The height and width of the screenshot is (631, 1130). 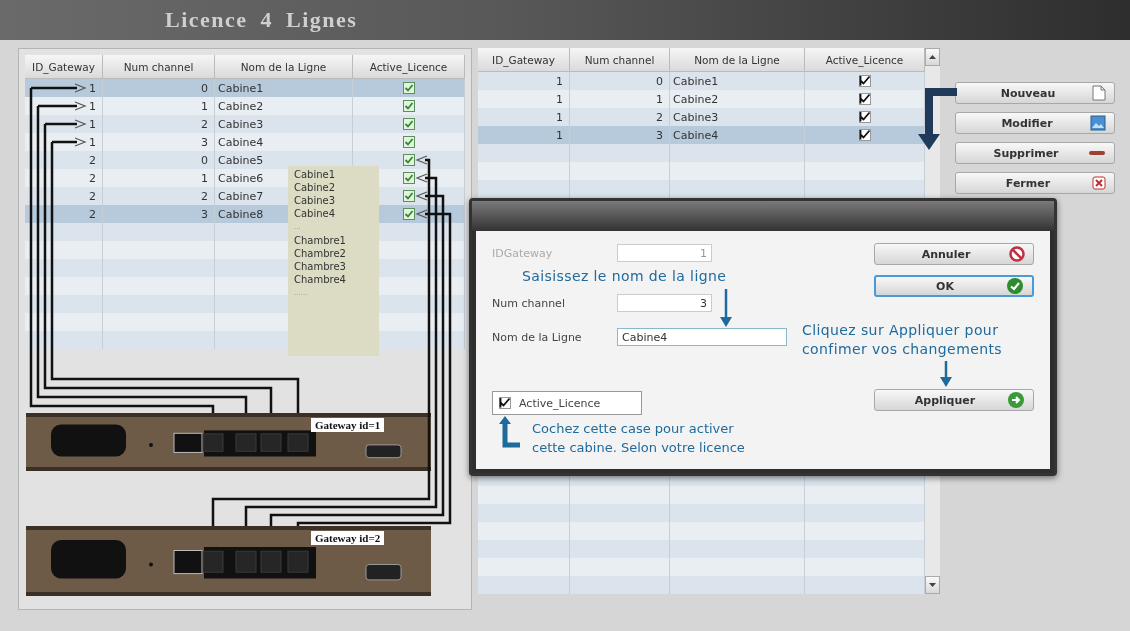 What do you see at coordinates (1098, 123) in the screenshot?
I see `picture-icon` at bounding box center [1098, 123].